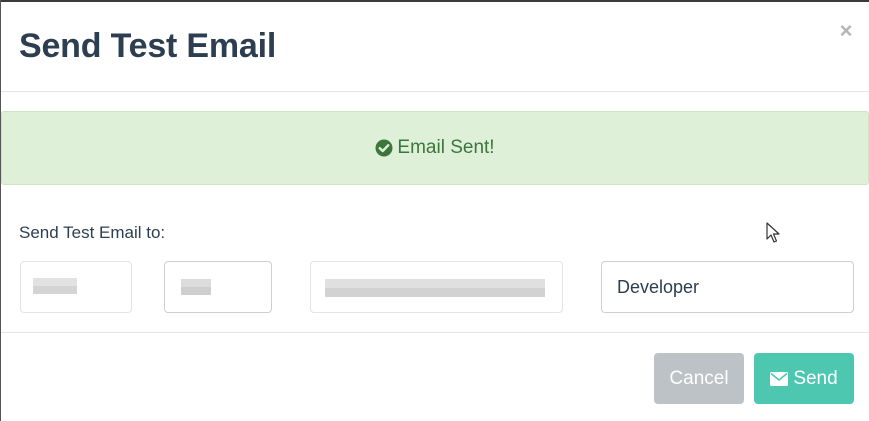 This screenshot has width=869, height=421. Describe the element at coordinates (384, 148) in the screenshot. I see `check-circle-icon` at that location.